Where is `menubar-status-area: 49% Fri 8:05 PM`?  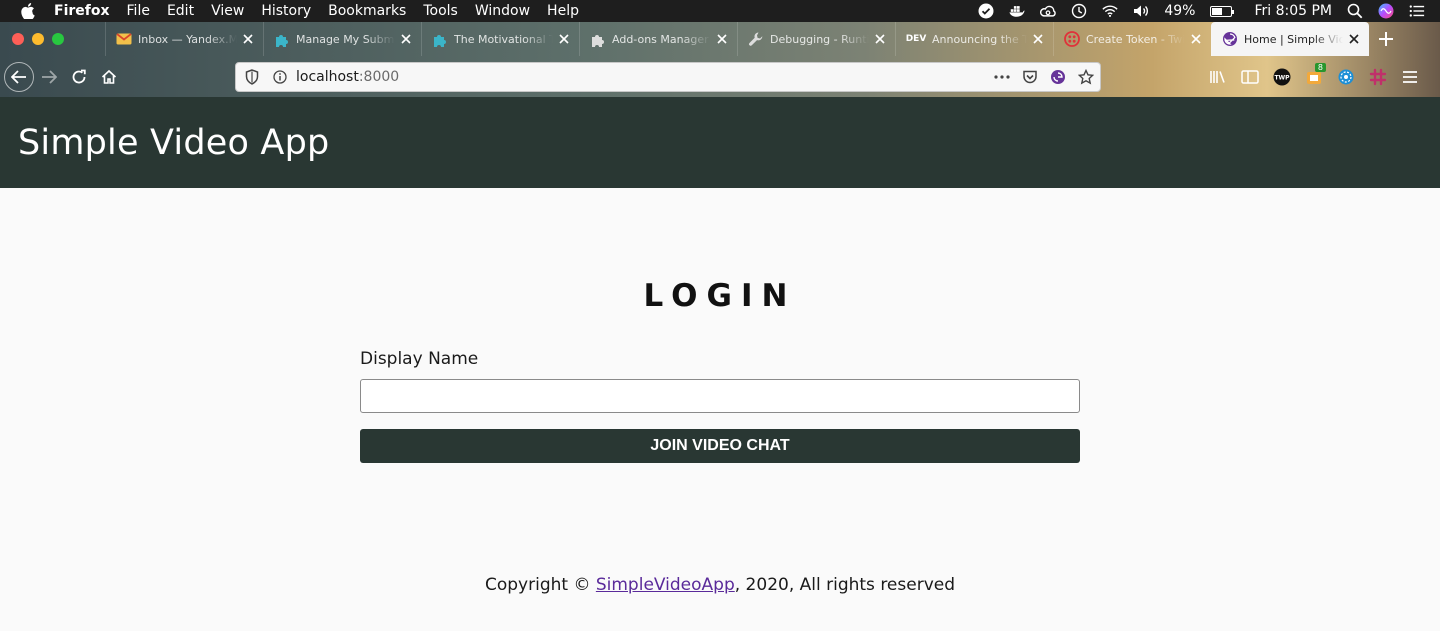 menubar-status-area: 49% Fri 8:05 PM is located at coordinates (1209, 11).